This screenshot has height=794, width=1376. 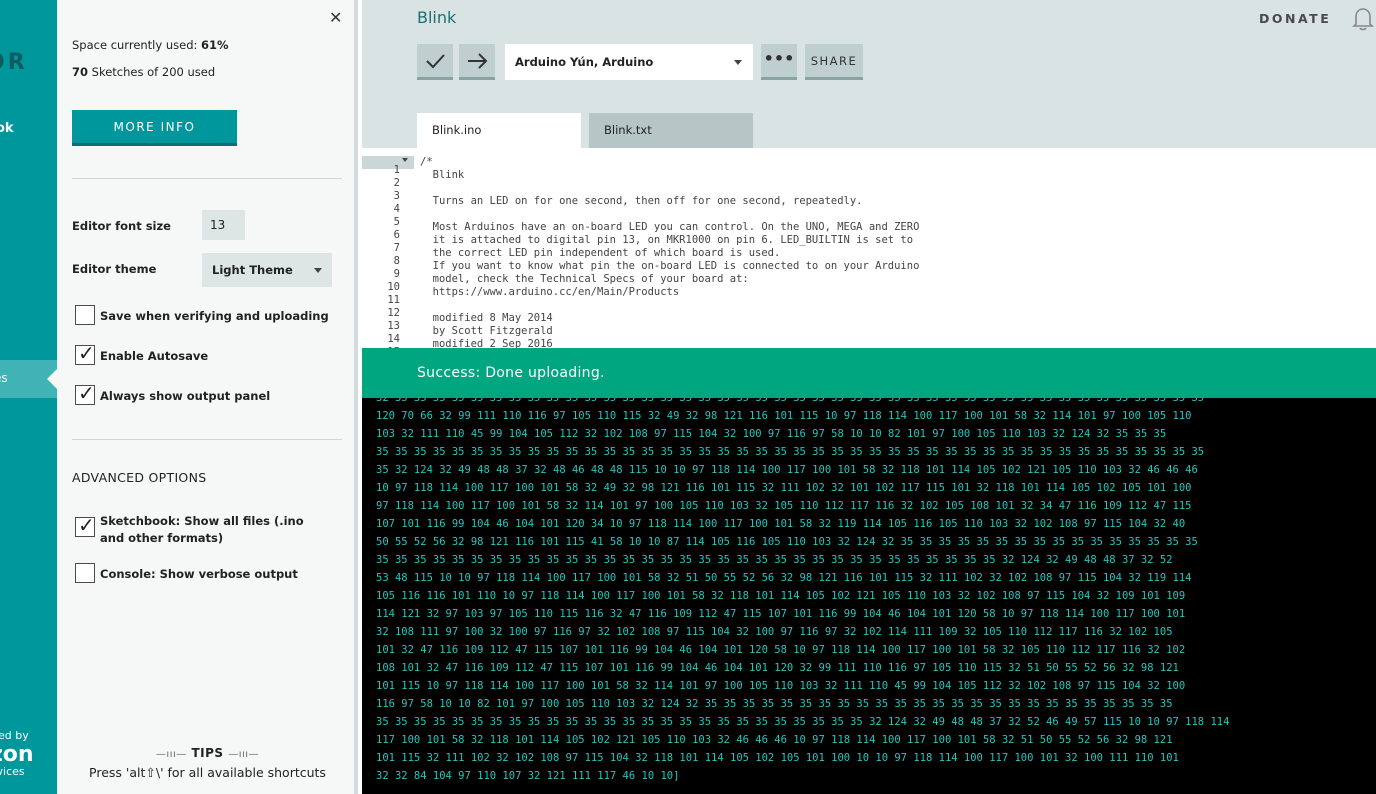 I want to click on line-number: 13, so click(x=393, y=326).